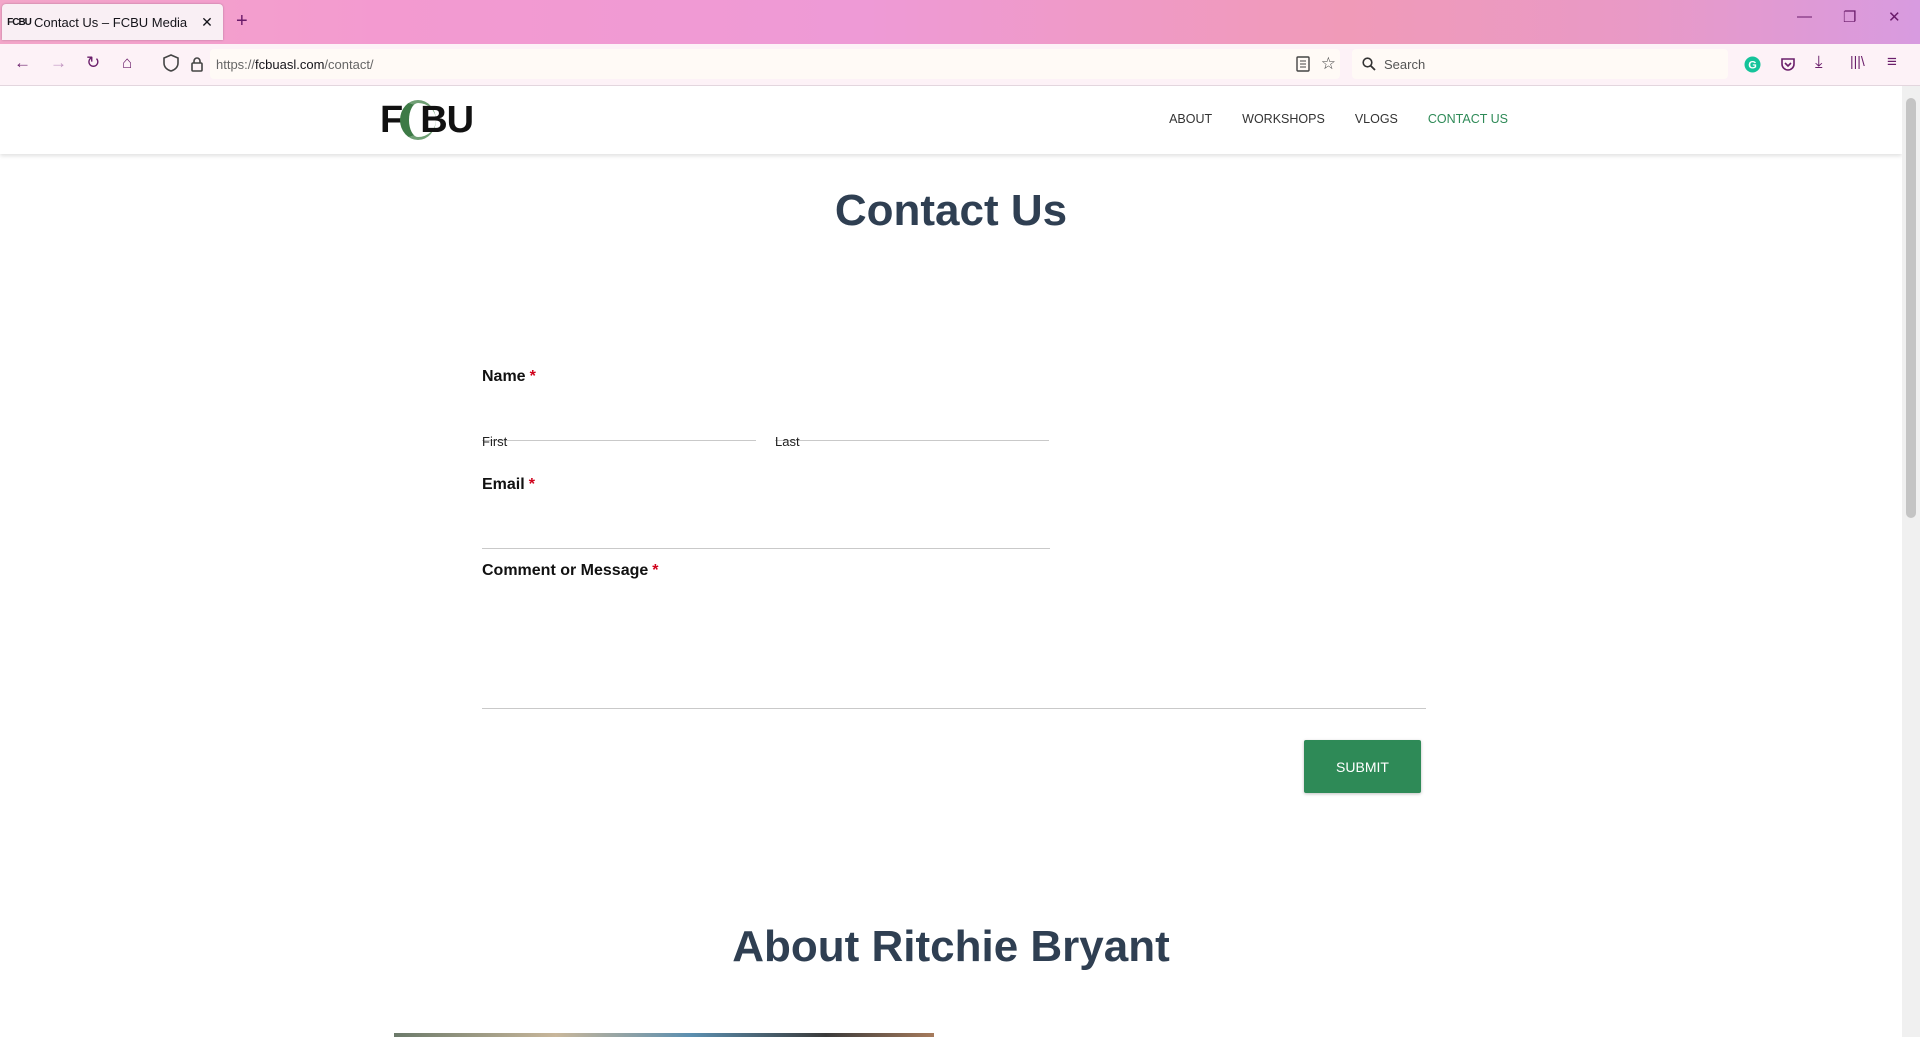 This screenshot has width=1920, height=1037. I want to click on logo-letters-bu: BU, so click(447, 119).